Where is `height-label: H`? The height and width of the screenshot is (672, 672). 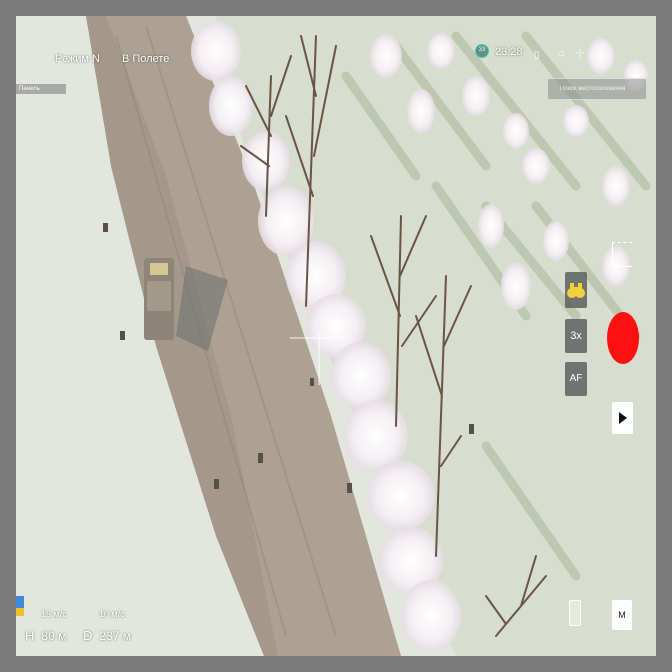 height-label: H is located at coordinates (30, 635).